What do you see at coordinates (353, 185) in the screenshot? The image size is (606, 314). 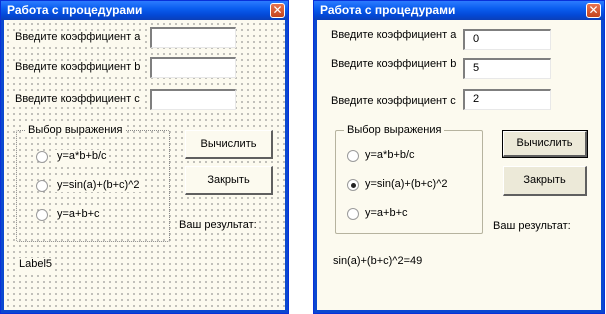 I see `radio-option-2-selected` at bounding box center [353, 185].